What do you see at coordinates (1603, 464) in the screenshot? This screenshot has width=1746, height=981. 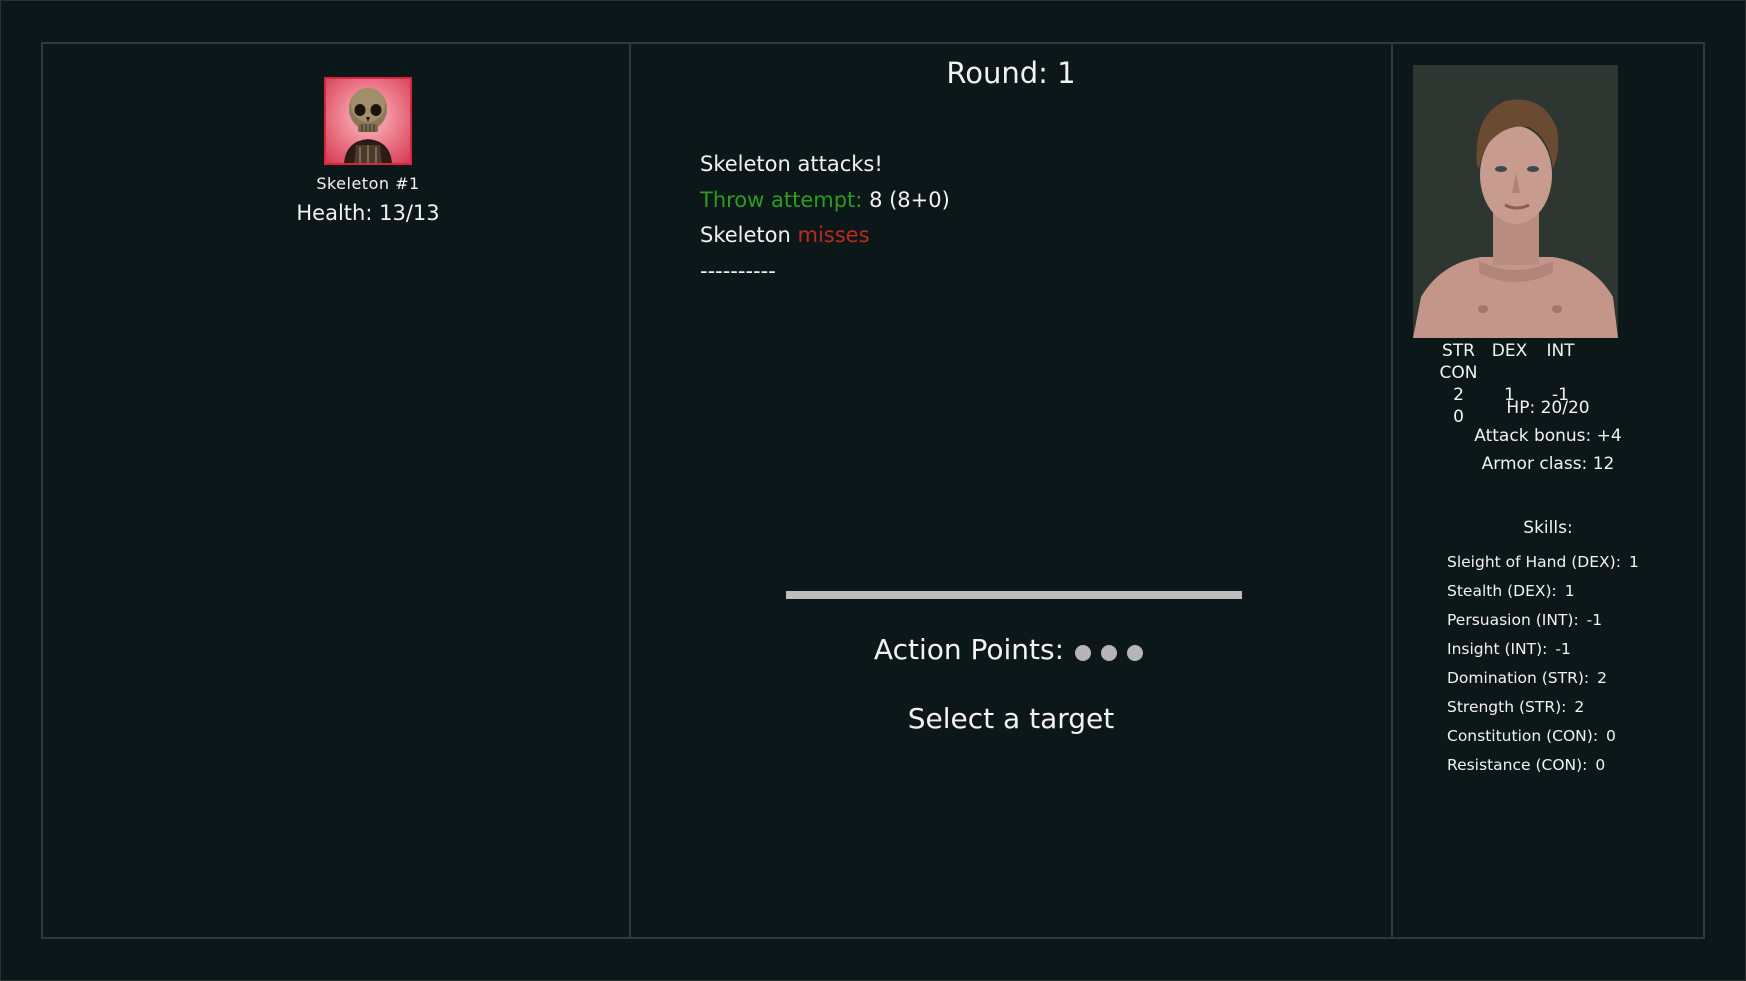 I see `armor-class-value: 12` at bounding box center [1603, 464].